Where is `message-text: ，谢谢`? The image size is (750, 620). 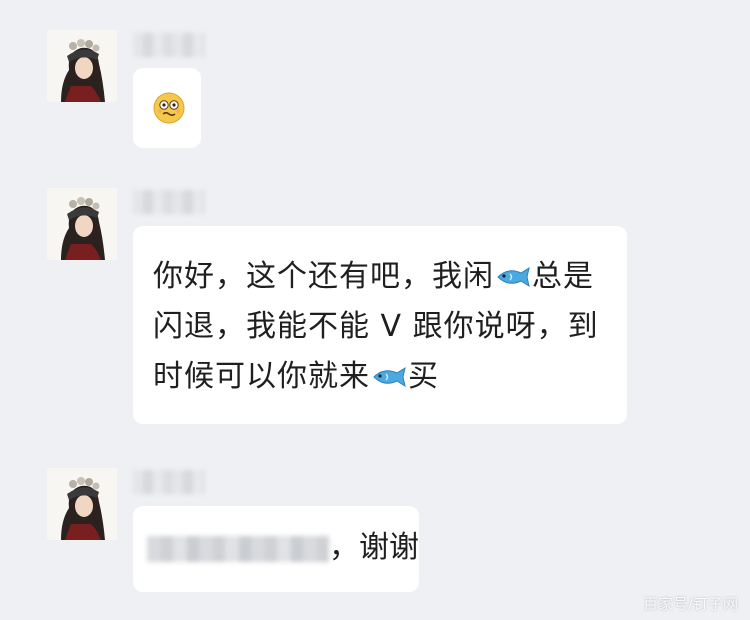 message-text: ，谢谢 is located at coordinates (374, 547).